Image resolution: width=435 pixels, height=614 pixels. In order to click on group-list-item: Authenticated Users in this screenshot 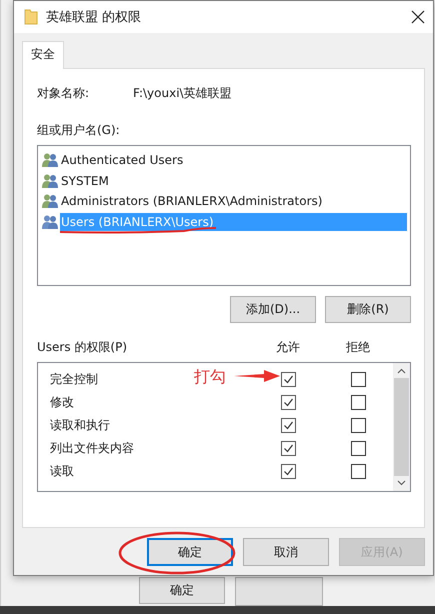, I will do `click(122, 160)`.